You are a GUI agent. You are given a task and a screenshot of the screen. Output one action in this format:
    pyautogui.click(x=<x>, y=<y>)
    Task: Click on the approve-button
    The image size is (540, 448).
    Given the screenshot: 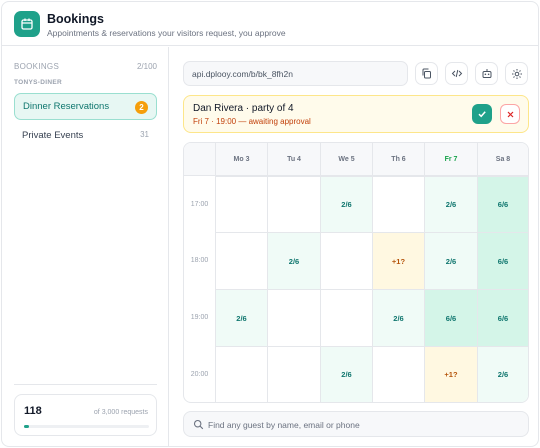 What is the action you would take?
    pyautogui.click(x=482, y=114)
    